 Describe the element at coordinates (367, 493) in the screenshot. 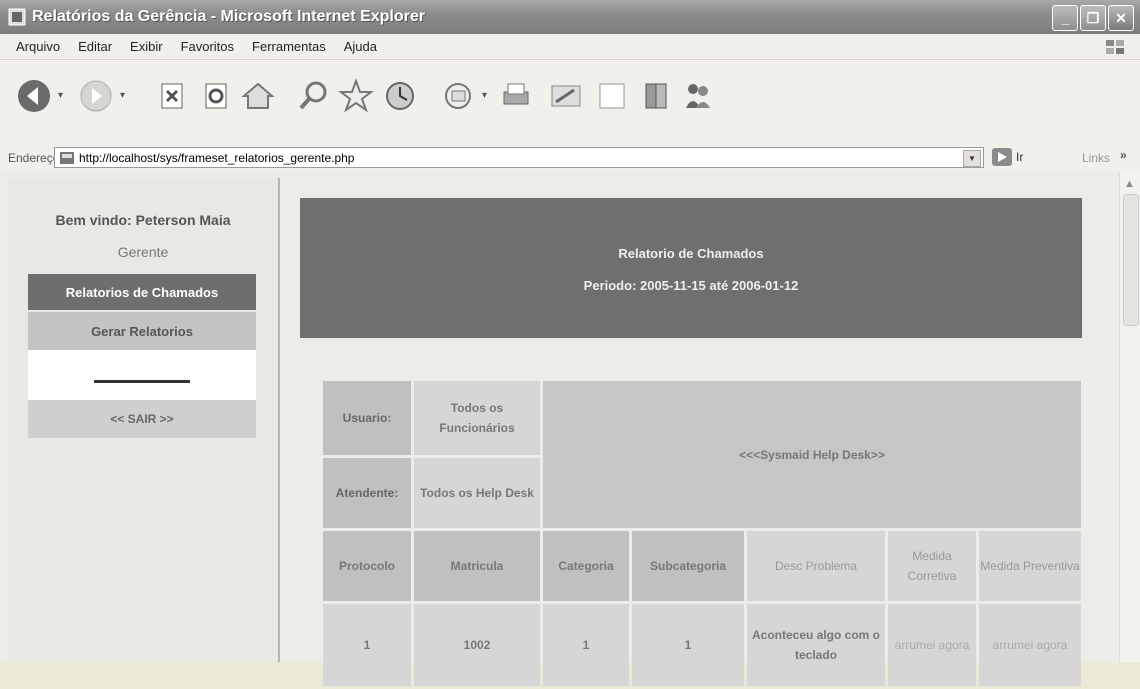

I see `attendant-label: Atendente:` at that location.